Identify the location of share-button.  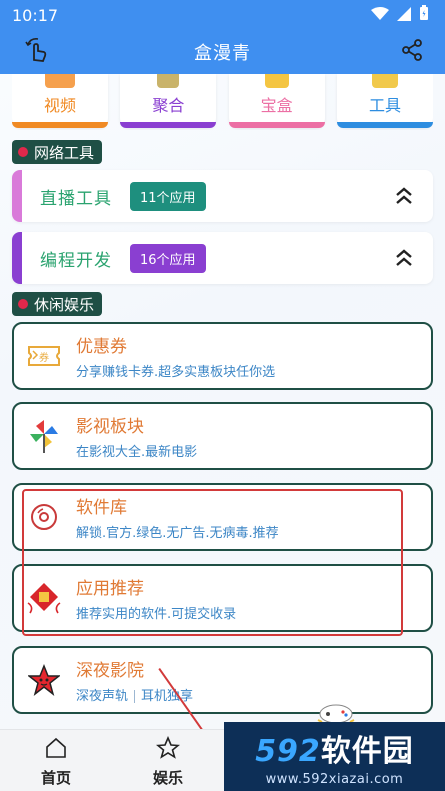
(412, 52).